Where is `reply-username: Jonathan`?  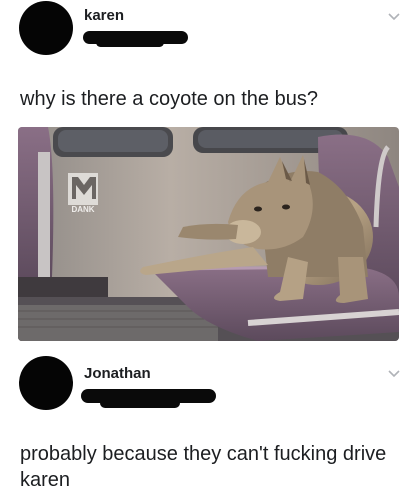
reply-username: Jonathan is located at coordinates (117, 373).